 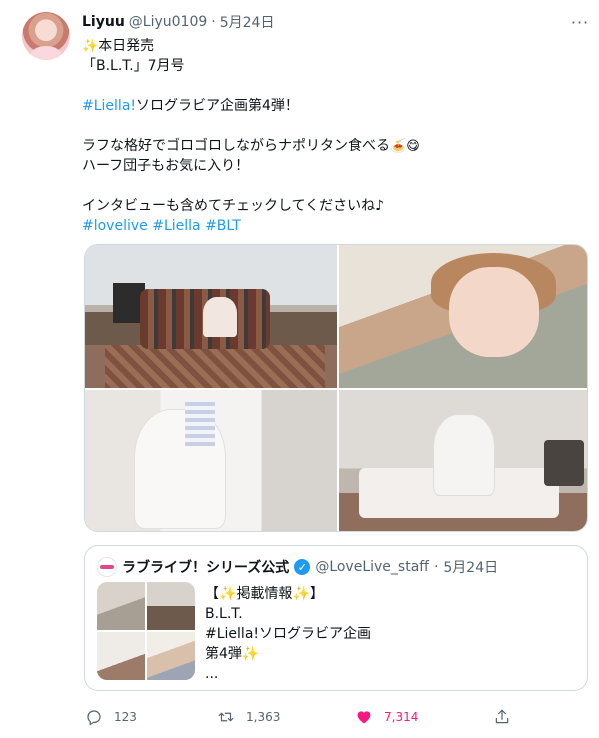 I want to click on tweet-date: 5月24日, so click(x=247, y=22).